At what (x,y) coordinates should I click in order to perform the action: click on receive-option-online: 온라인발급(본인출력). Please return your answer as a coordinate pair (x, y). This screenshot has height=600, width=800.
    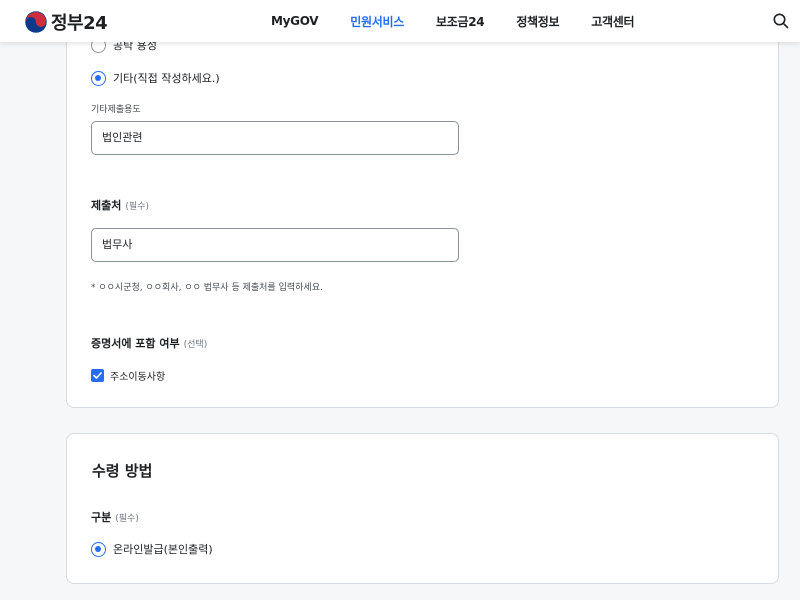
    Looking at the image, I should click on (152, 549).